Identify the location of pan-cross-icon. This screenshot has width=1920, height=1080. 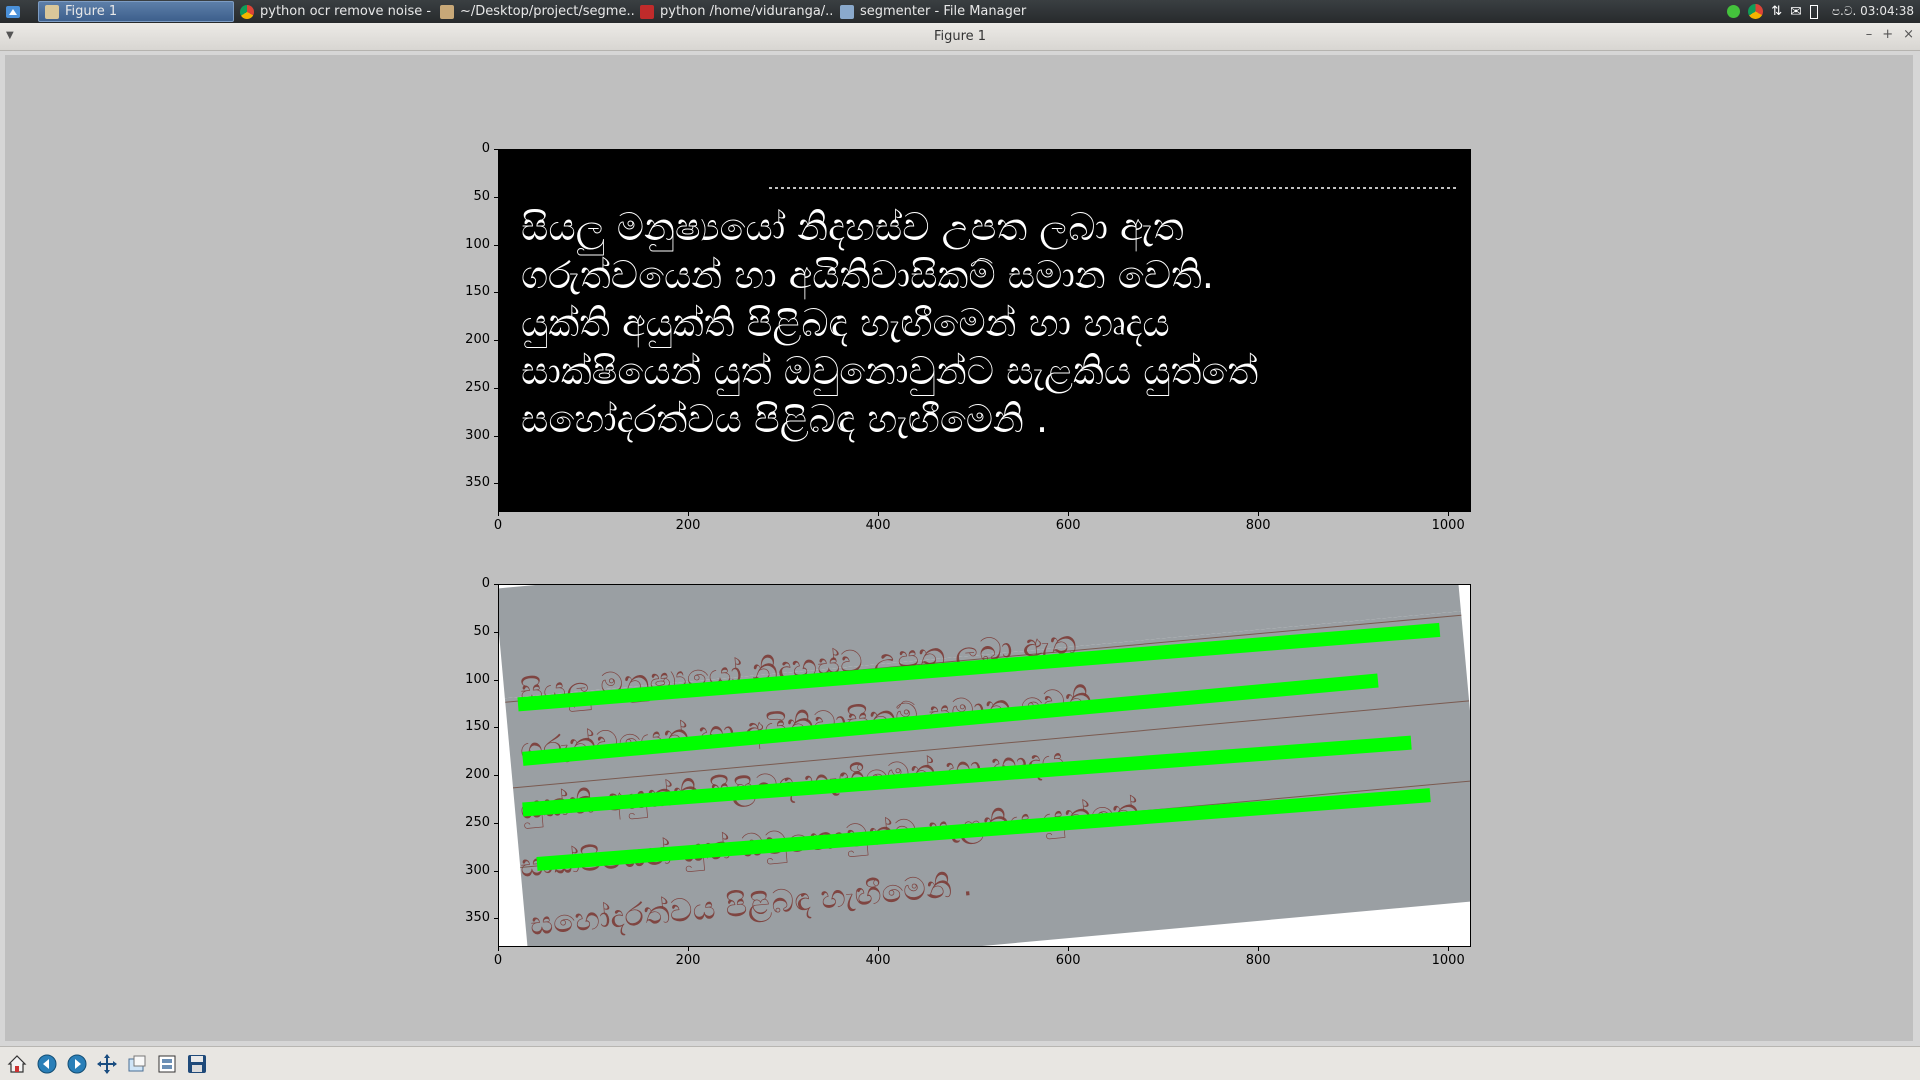
(107, 1063).